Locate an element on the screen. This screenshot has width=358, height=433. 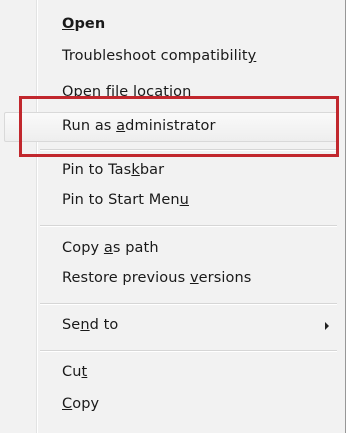
menu-item-label: Pin to Taskbar is located at coordinates (113, 170).